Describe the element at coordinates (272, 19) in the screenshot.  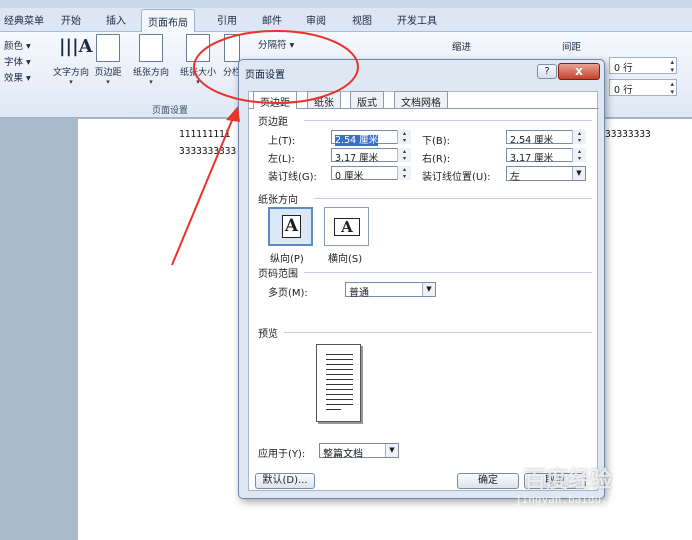
I see `tab-mailings: 邮件` at that location.